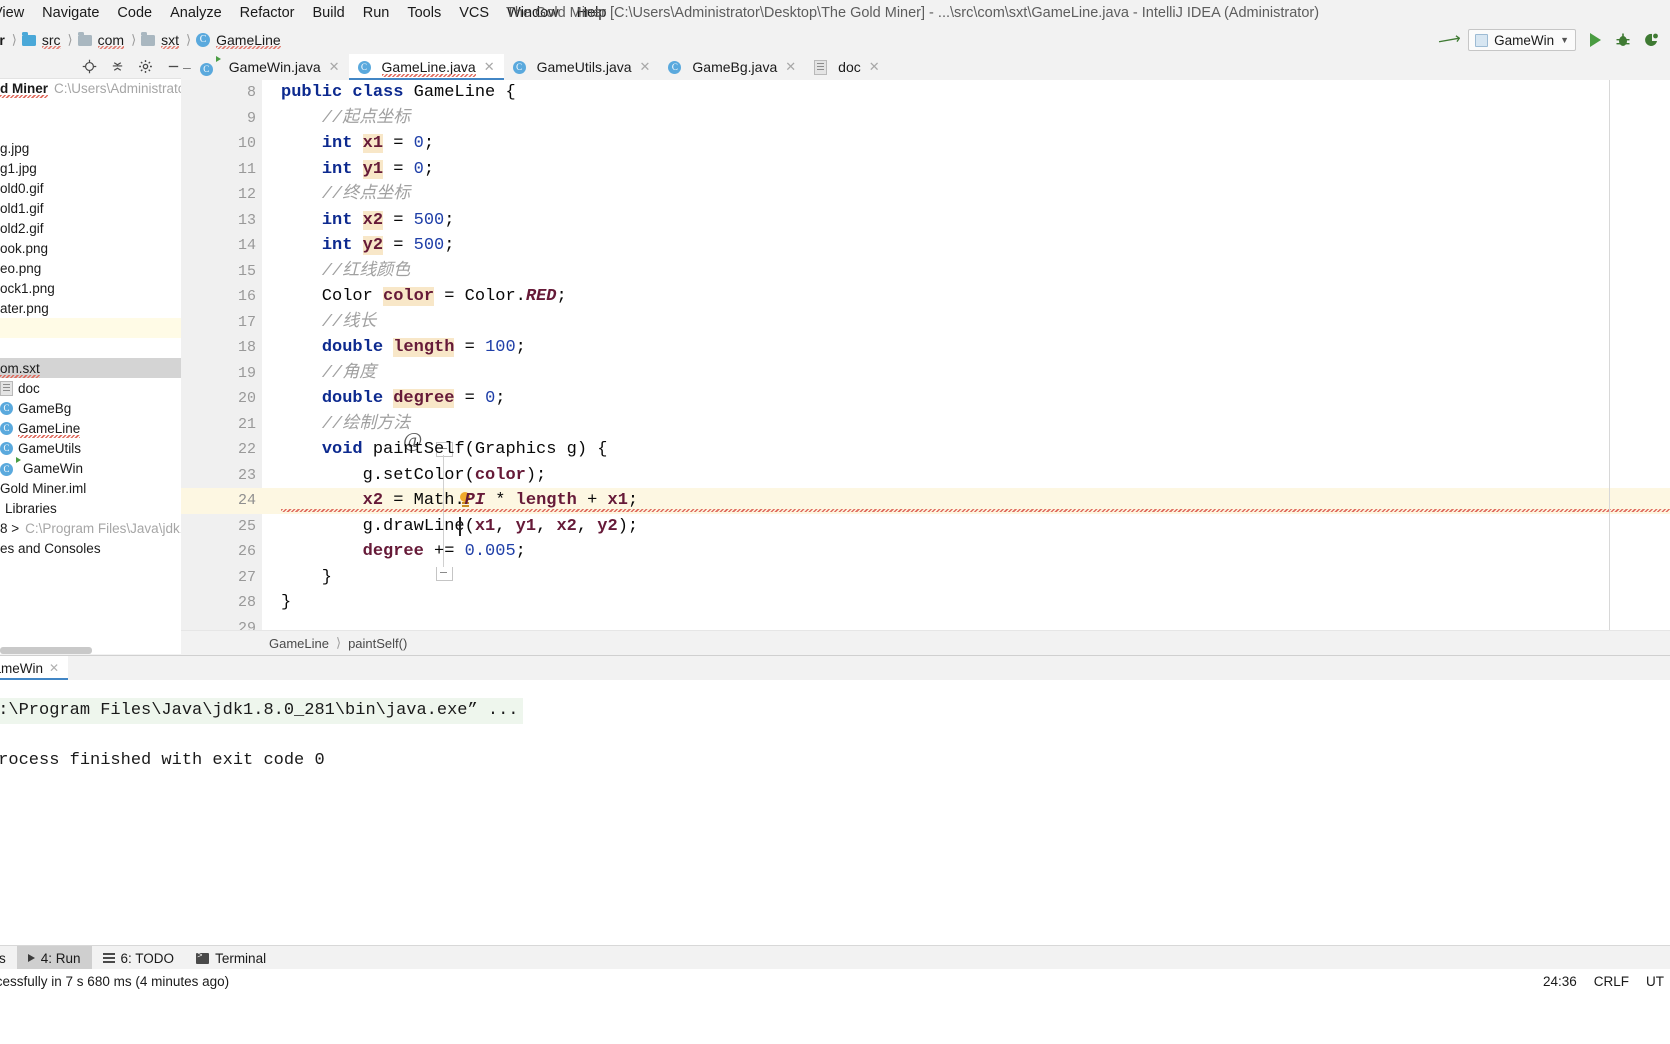 The image size is (1670, 1044). Describe the element at coordinates (148, 38) in the screenshot. I see `folder-icon` at that location.